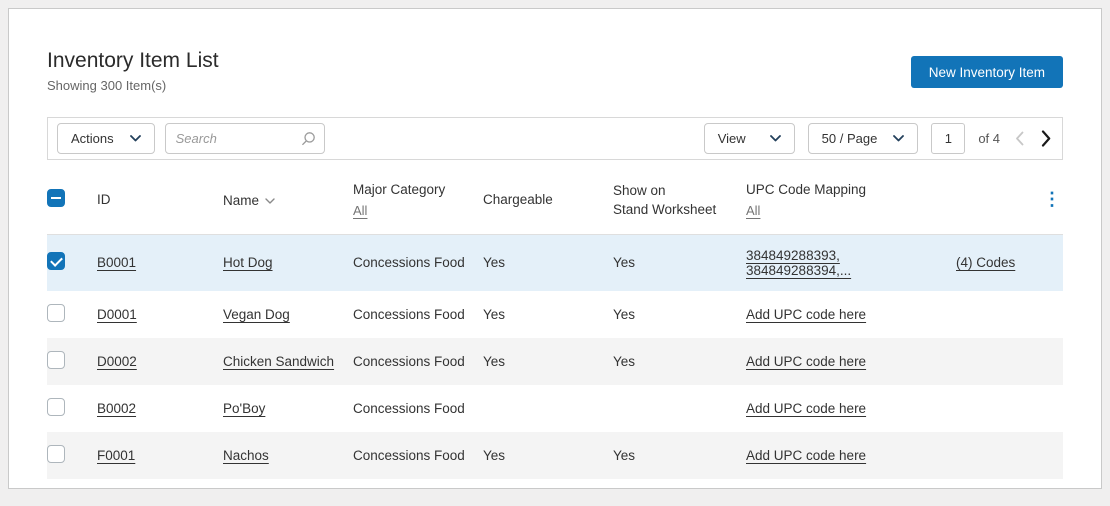  I want to click on view-dropdown-label: View, so click(731, 138).